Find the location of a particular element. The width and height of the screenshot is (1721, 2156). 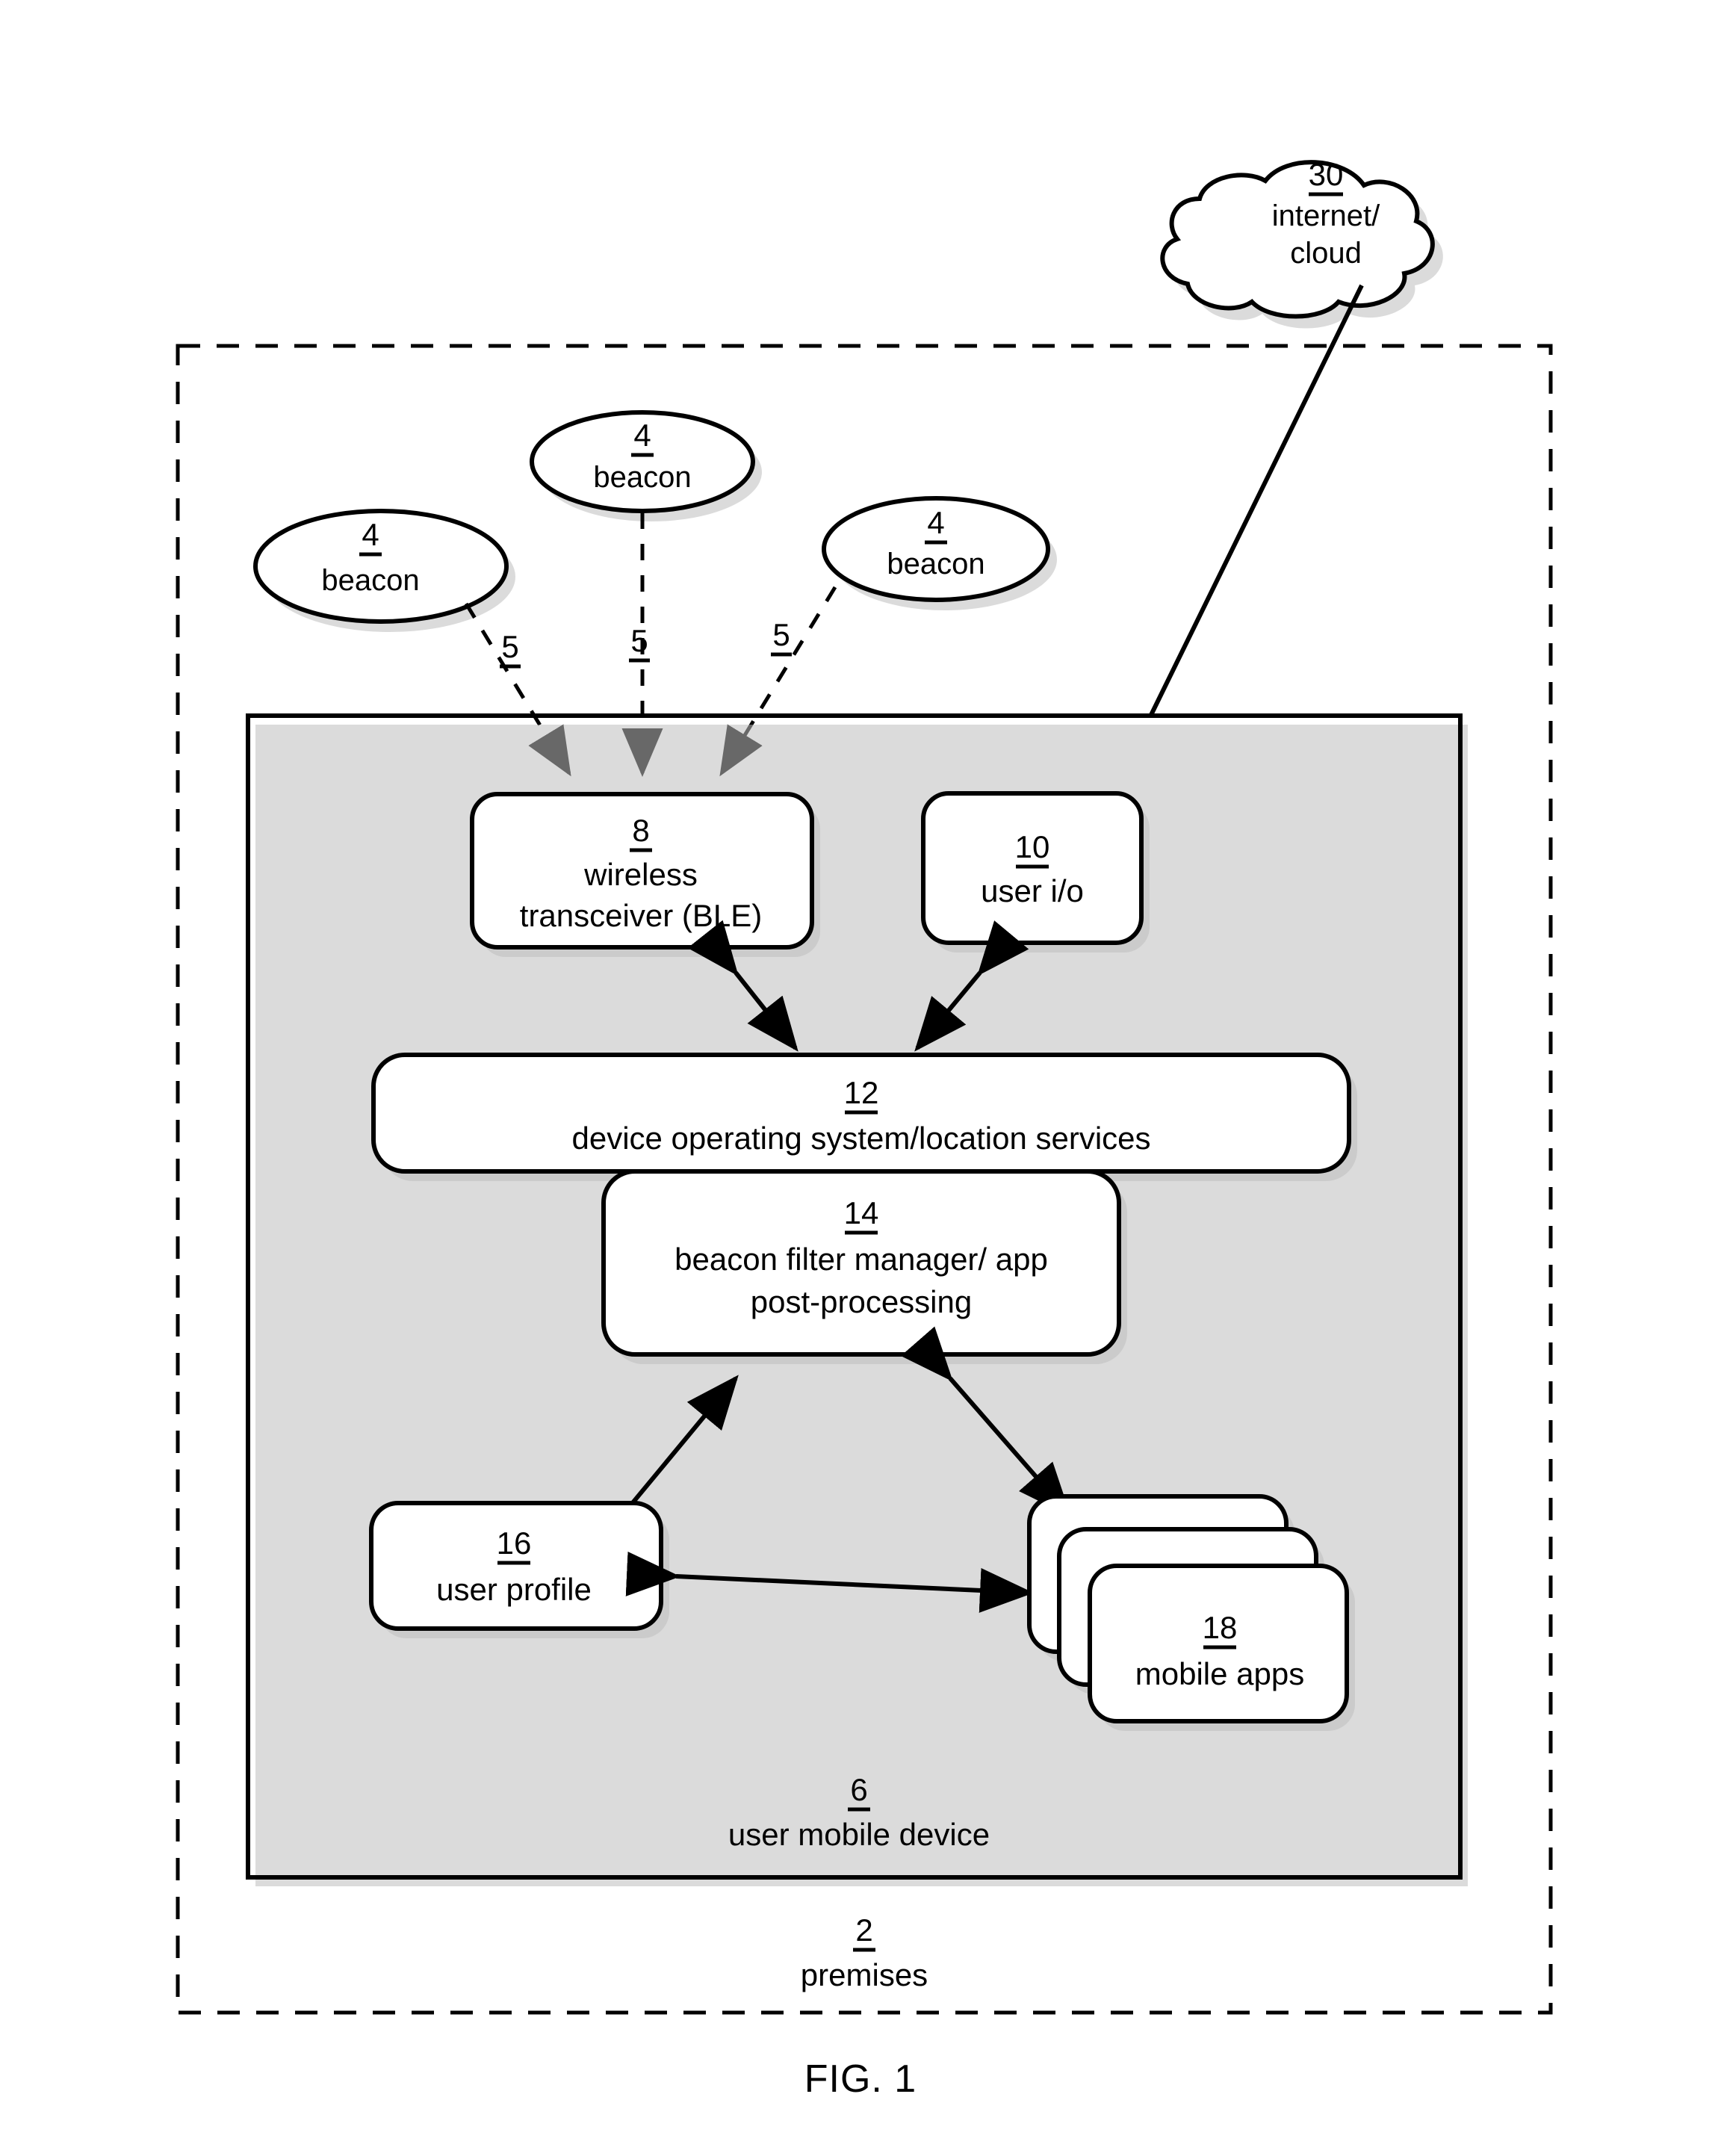

signal-ref-labels: 5 5 5 is located at coordinates (646, 643).